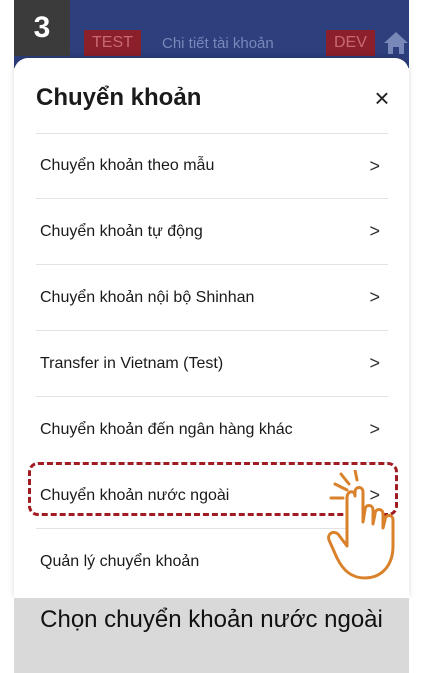  Describe the element at coordinates (212, 232) in the screenshot. I see `menu-item-auto-transfer: Chuyển khoản tự động >` at that location.